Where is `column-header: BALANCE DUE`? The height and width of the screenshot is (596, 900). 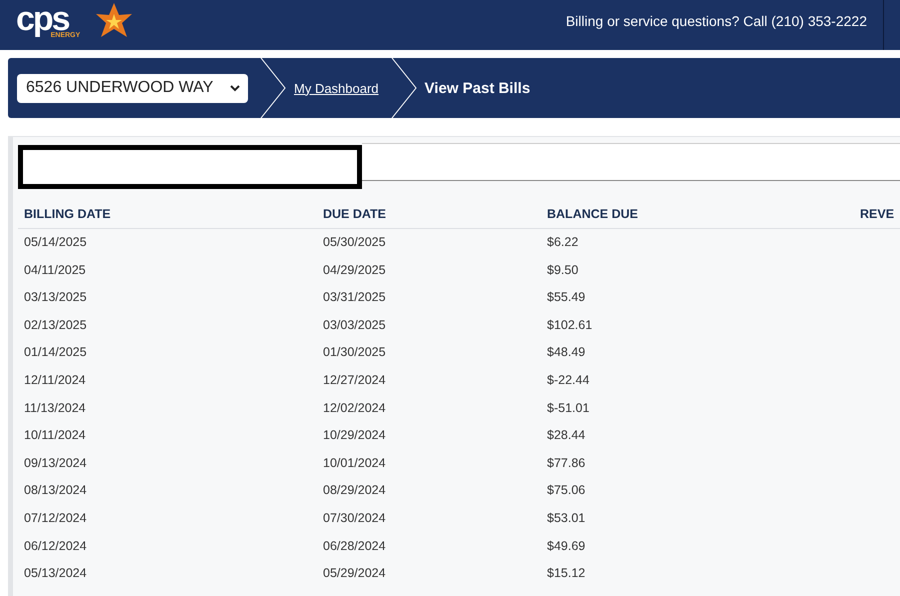 column-header: BALANCE DUE is located at coordinates (697, 218).